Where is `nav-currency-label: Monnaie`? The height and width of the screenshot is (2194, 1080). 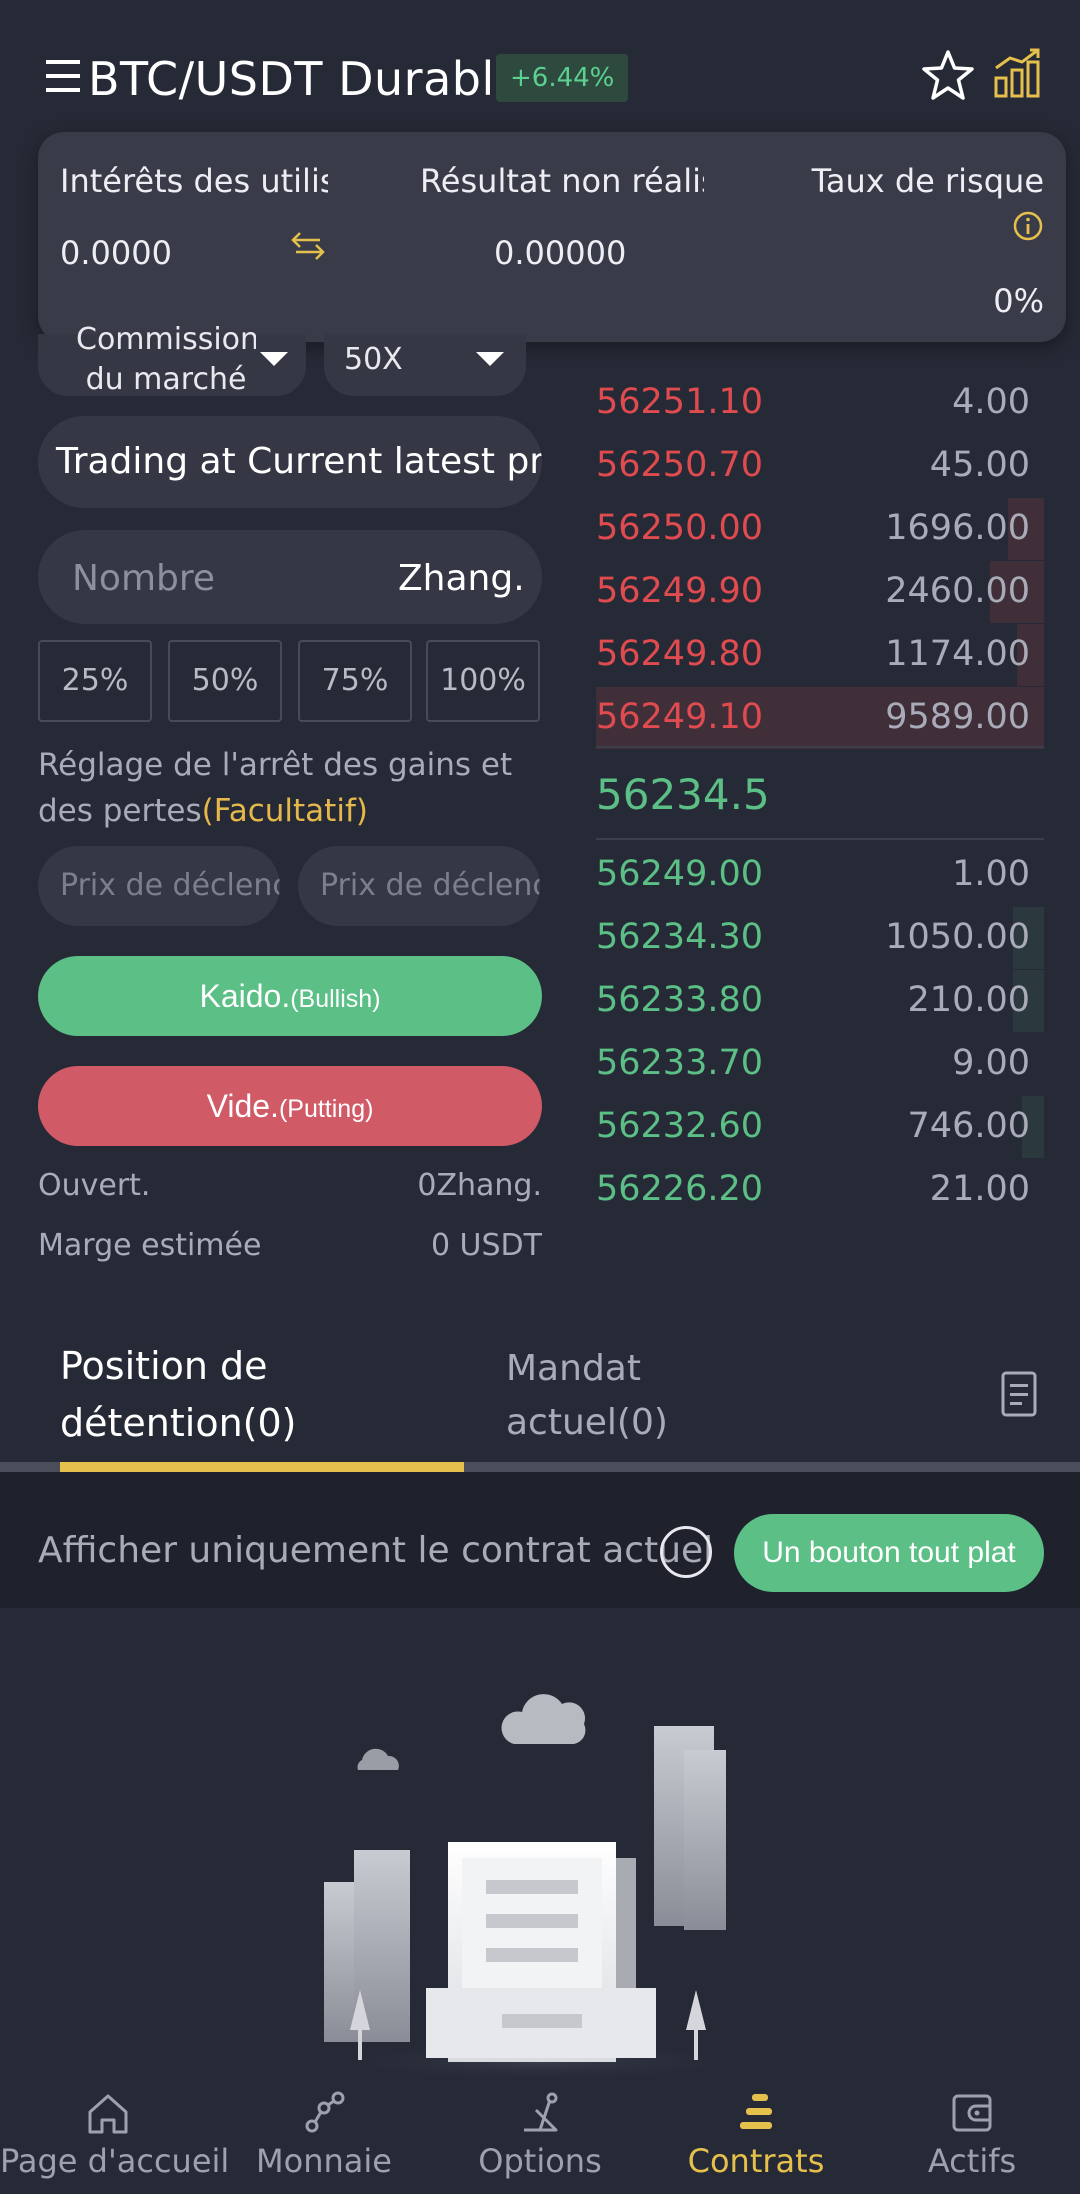
nav-currency-label: Monnaie is located at coordinates (324, 2161).